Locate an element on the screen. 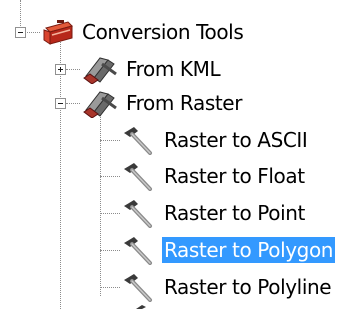  tree-node-from-kml: From KML is located at coordinates (151, 69).